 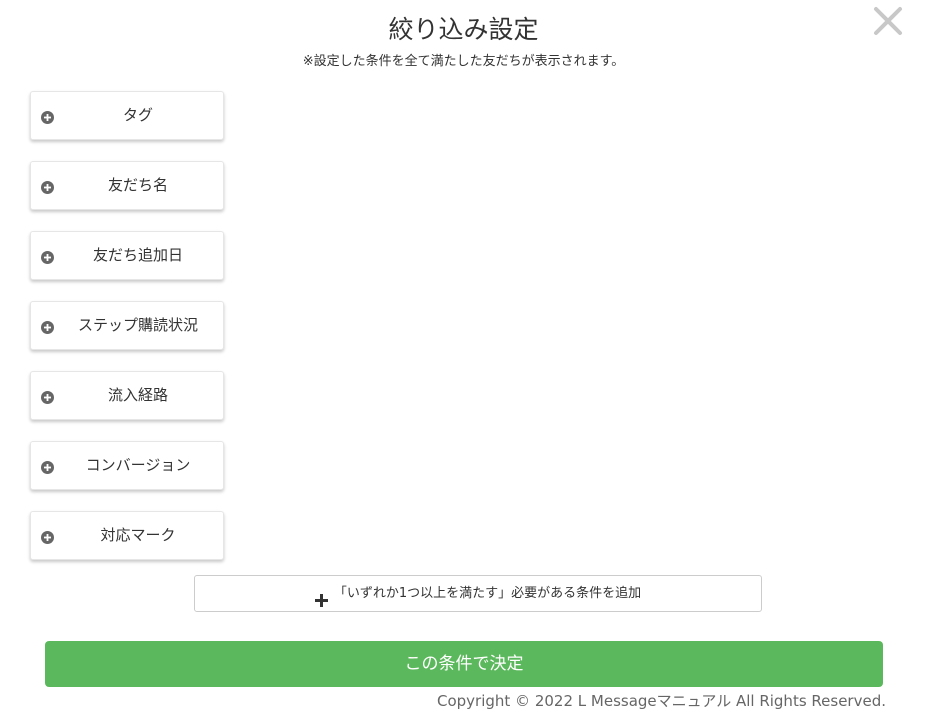 What do you see at coordinates (464, 664) in the screenshot?
I see `apply-conditions-button: この条件で決定` at bounding box center [464, 664].